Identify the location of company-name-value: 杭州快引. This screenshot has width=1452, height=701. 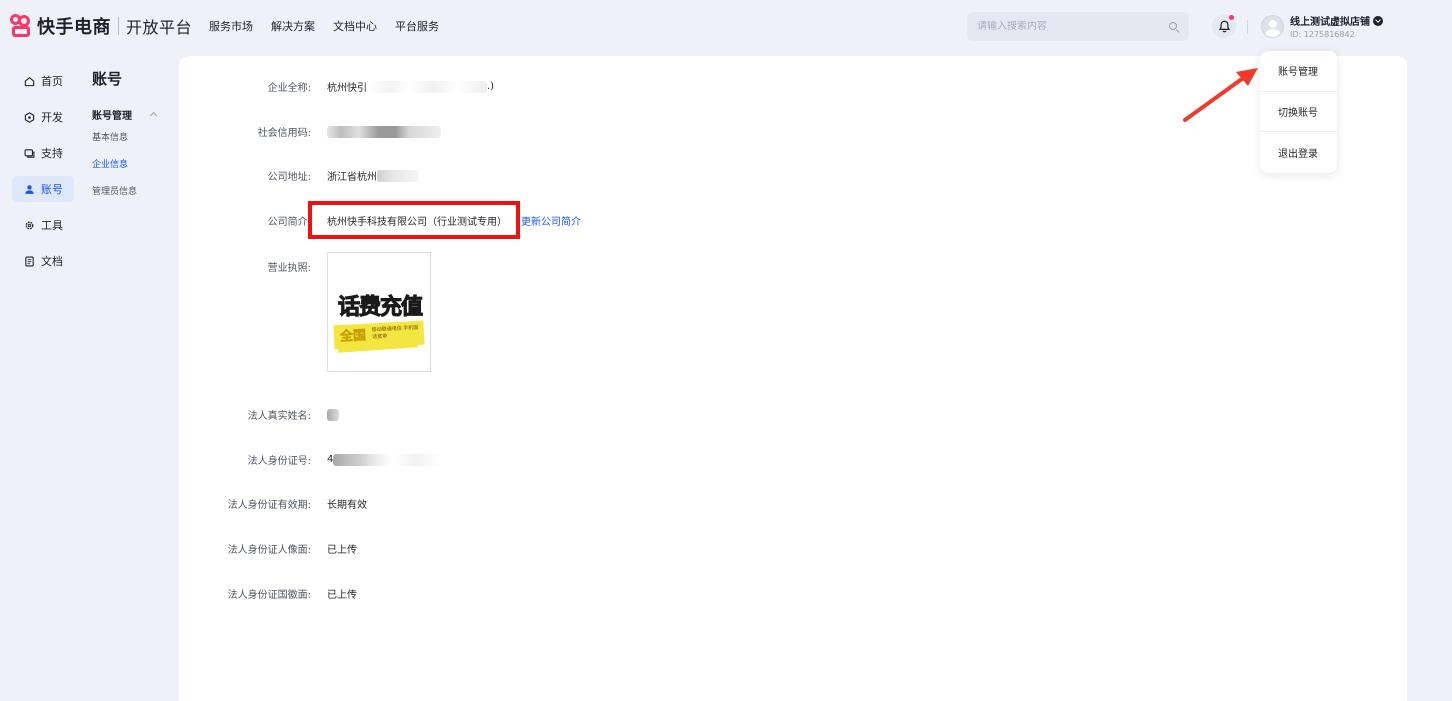
(347, 88).